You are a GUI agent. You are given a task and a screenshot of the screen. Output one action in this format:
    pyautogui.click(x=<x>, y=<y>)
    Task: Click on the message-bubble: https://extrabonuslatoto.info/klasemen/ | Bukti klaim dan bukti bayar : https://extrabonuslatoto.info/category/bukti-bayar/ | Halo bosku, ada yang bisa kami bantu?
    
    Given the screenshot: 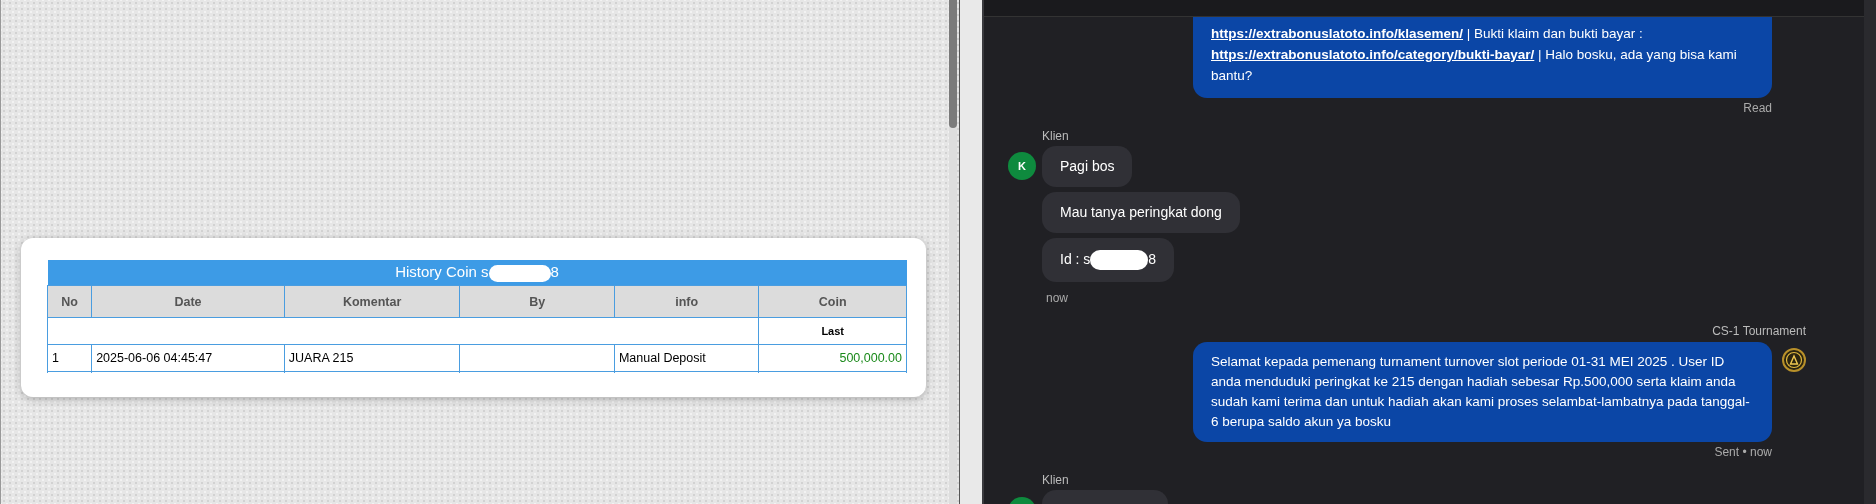 What is the action you would take?
    pyautogui.click(x=1482, y=57)
    